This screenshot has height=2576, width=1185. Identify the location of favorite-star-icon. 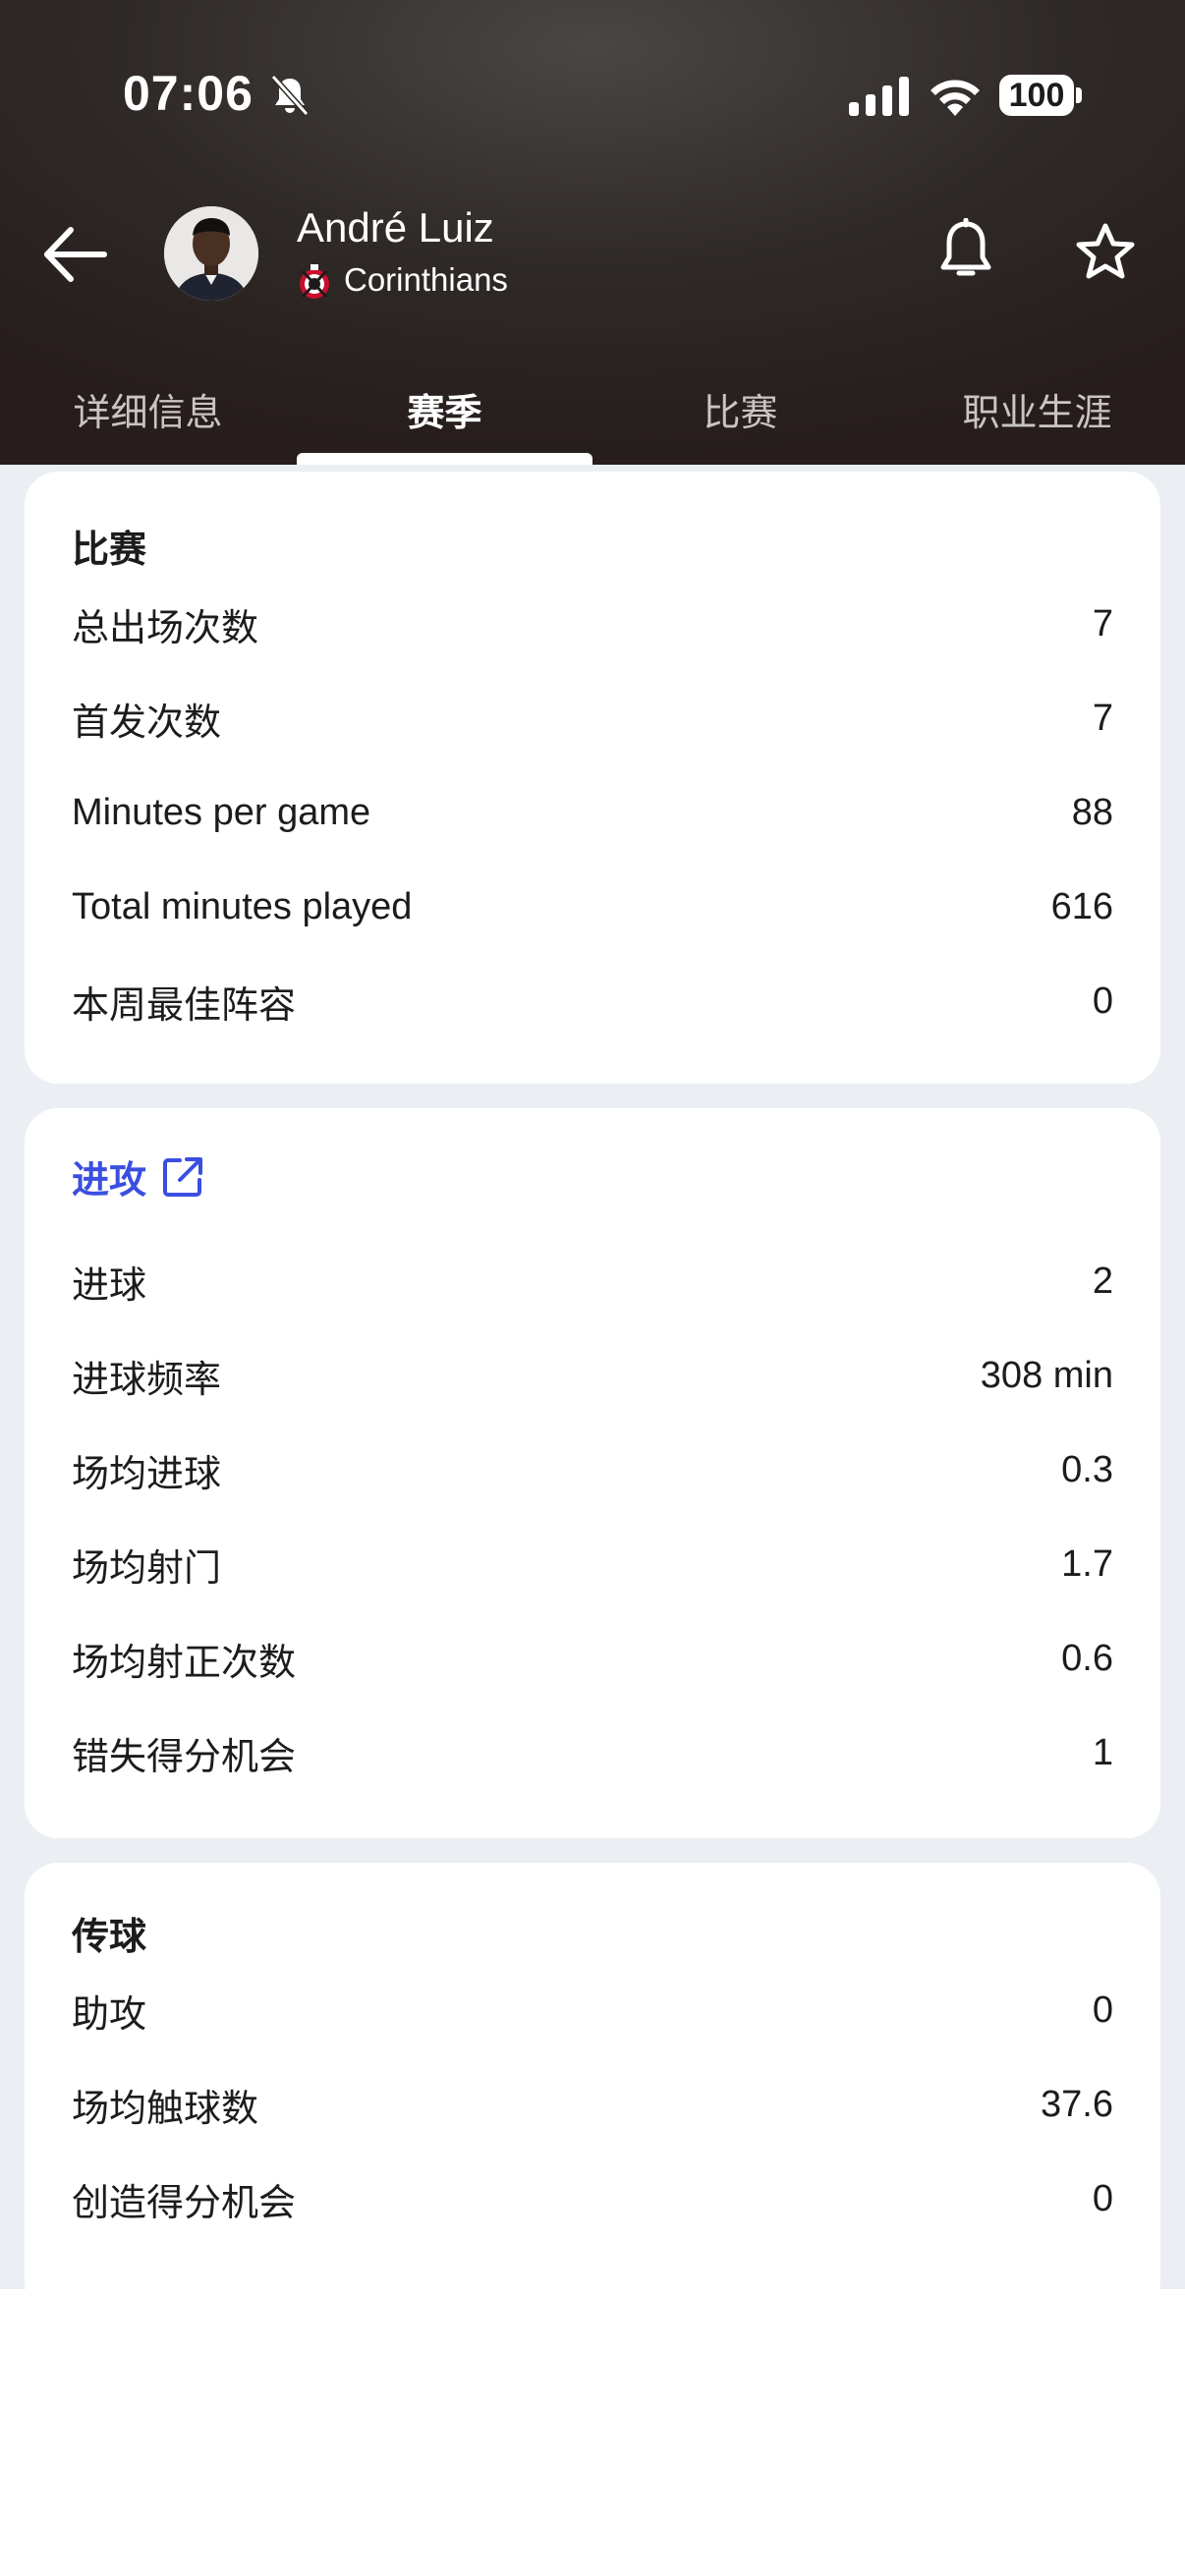
(1106, 252).